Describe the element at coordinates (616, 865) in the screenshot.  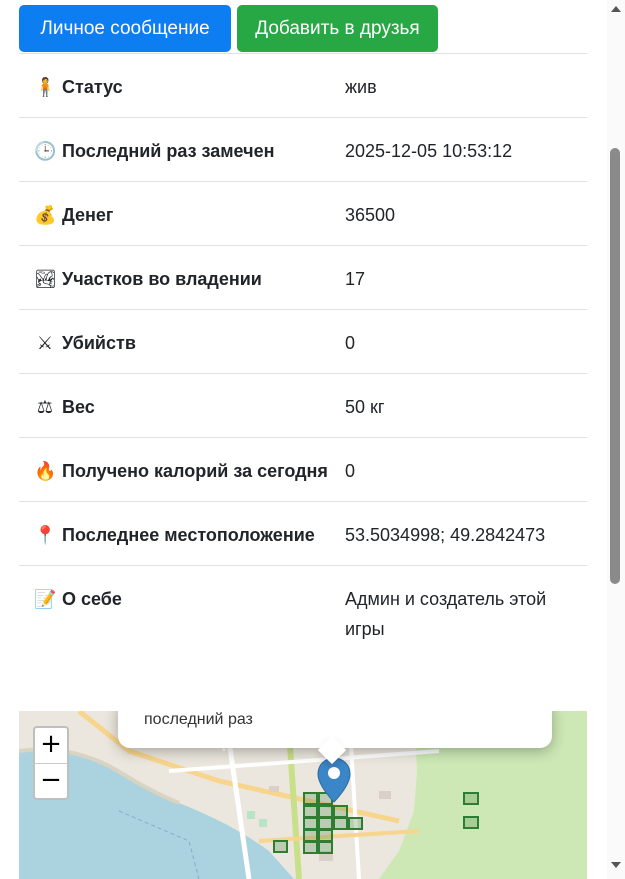
I see `scroll-down-icon` at that location.